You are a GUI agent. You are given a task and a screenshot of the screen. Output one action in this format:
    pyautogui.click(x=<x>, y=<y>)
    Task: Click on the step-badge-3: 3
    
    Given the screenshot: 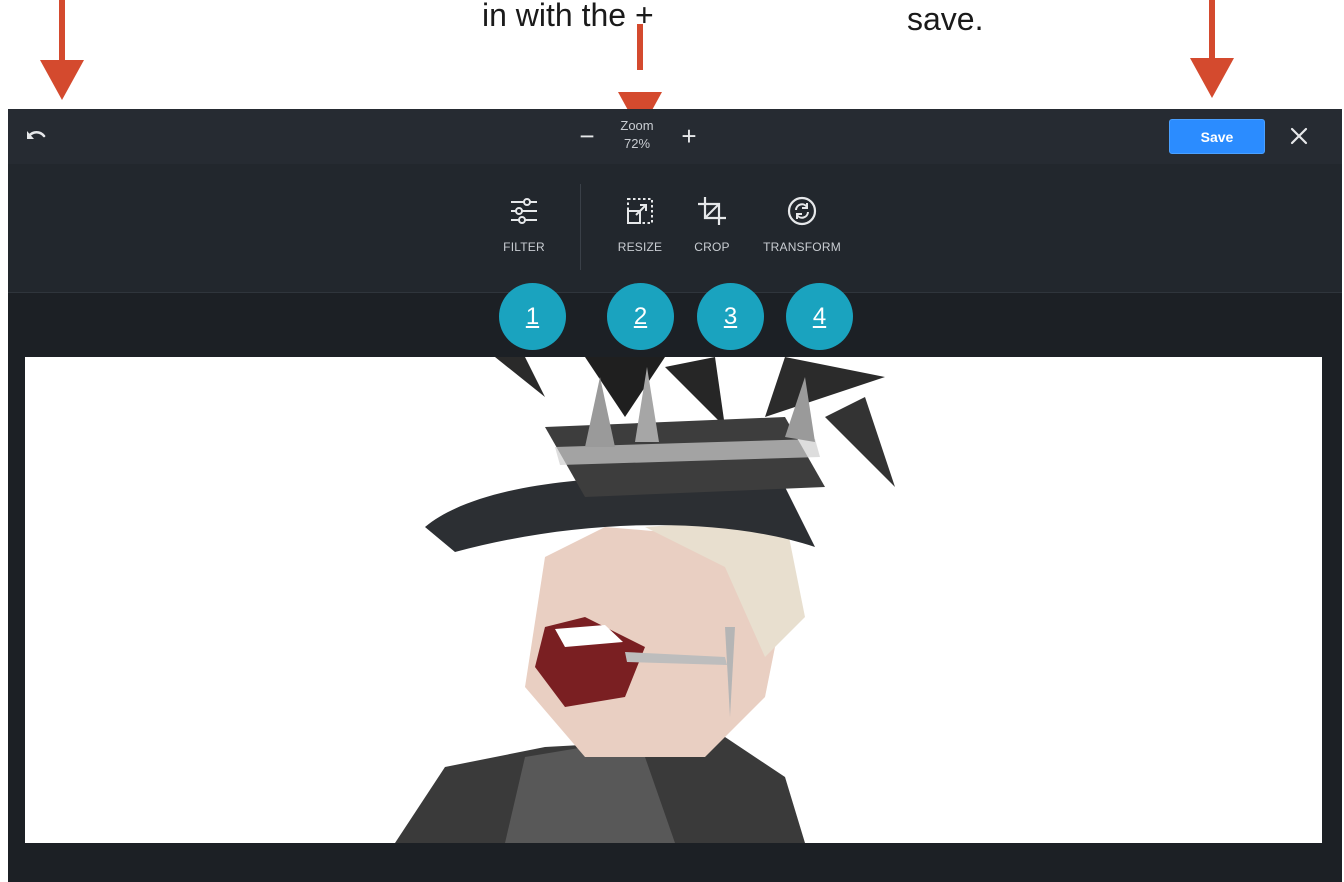 What is the action you would take?
    pyautogui.click(x=730, y=316)
    